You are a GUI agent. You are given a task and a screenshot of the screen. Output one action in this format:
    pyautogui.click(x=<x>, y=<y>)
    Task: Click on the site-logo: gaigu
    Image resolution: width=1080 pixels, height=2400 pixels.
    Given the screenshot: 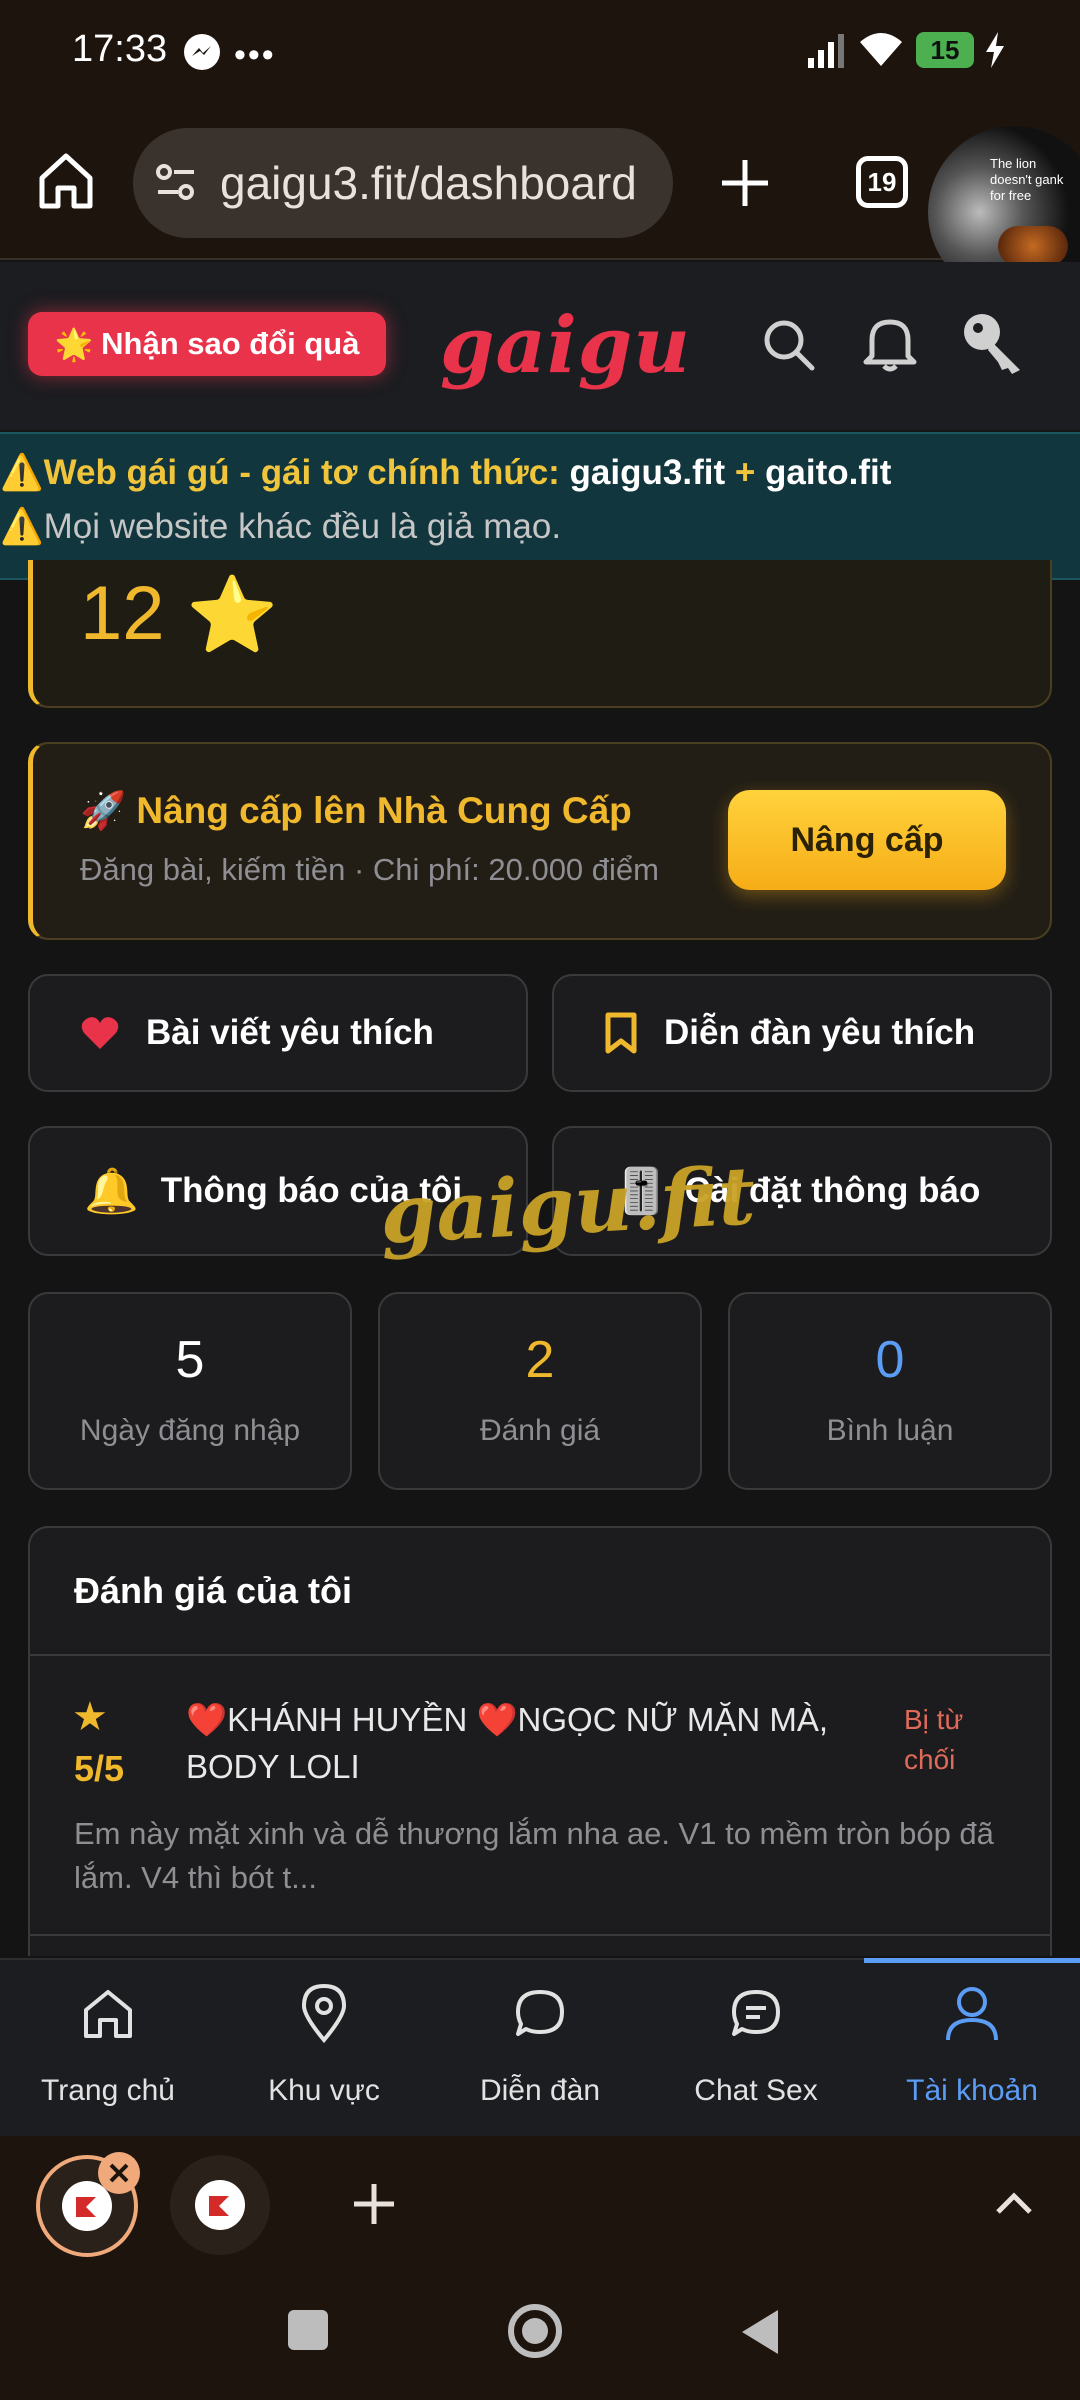 What is the action you would take?
    pyautogui.click(x=565, y=345)
    